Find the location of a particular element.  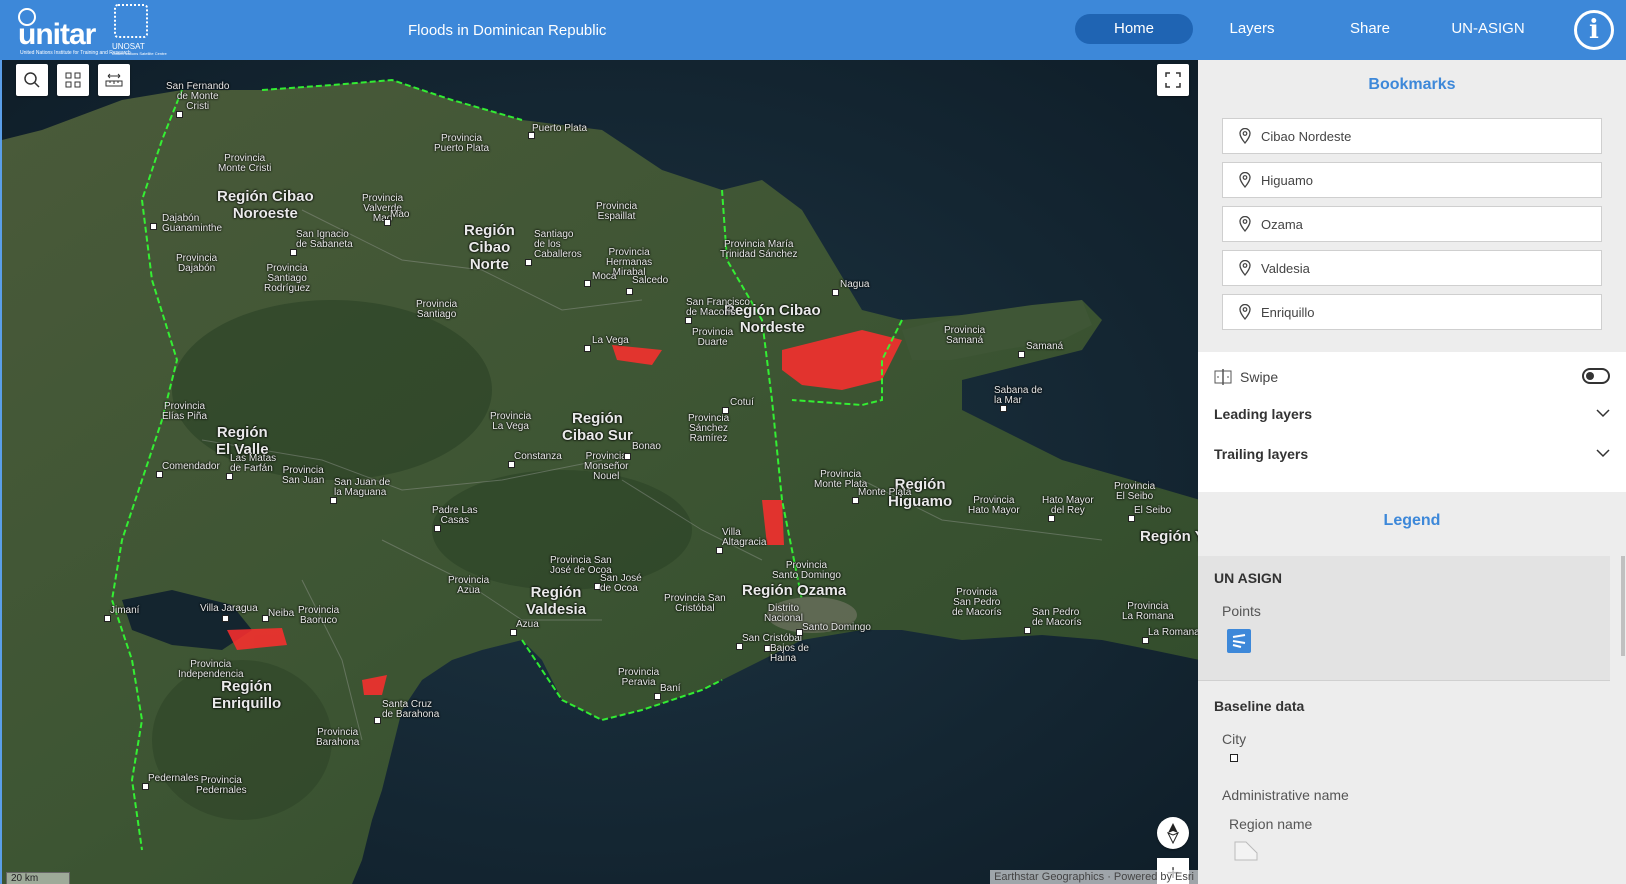

city-label: Mao is located at coordinates (400, 214).